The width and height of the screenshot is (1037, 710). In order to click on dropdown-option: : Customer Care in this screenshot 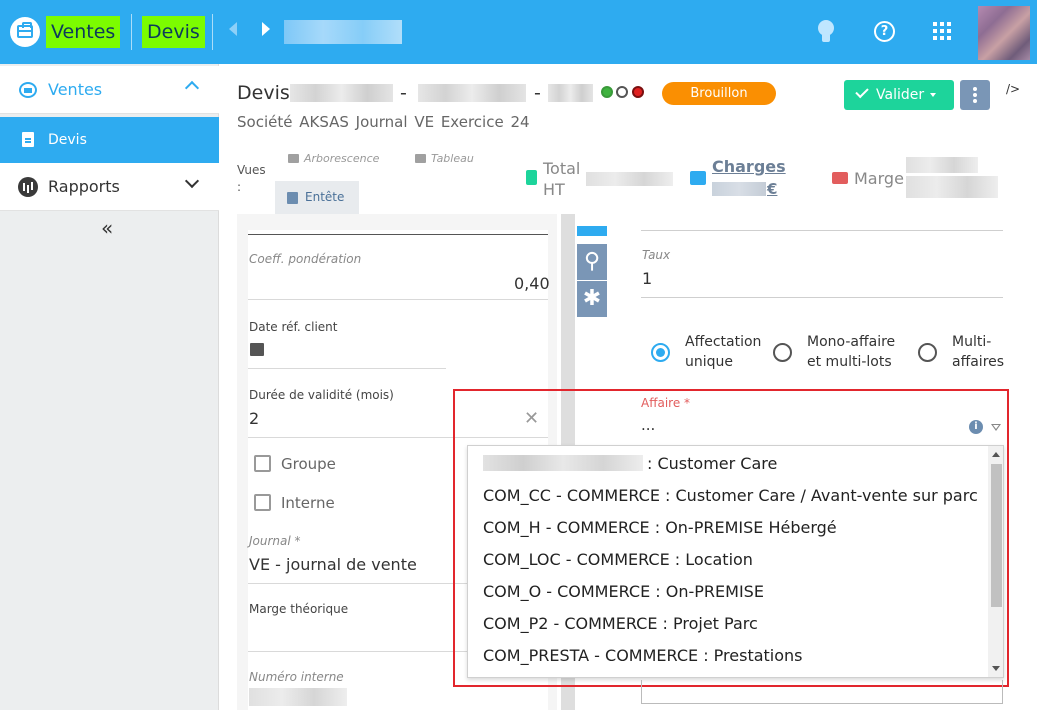, I will do `click(630, 463)`.